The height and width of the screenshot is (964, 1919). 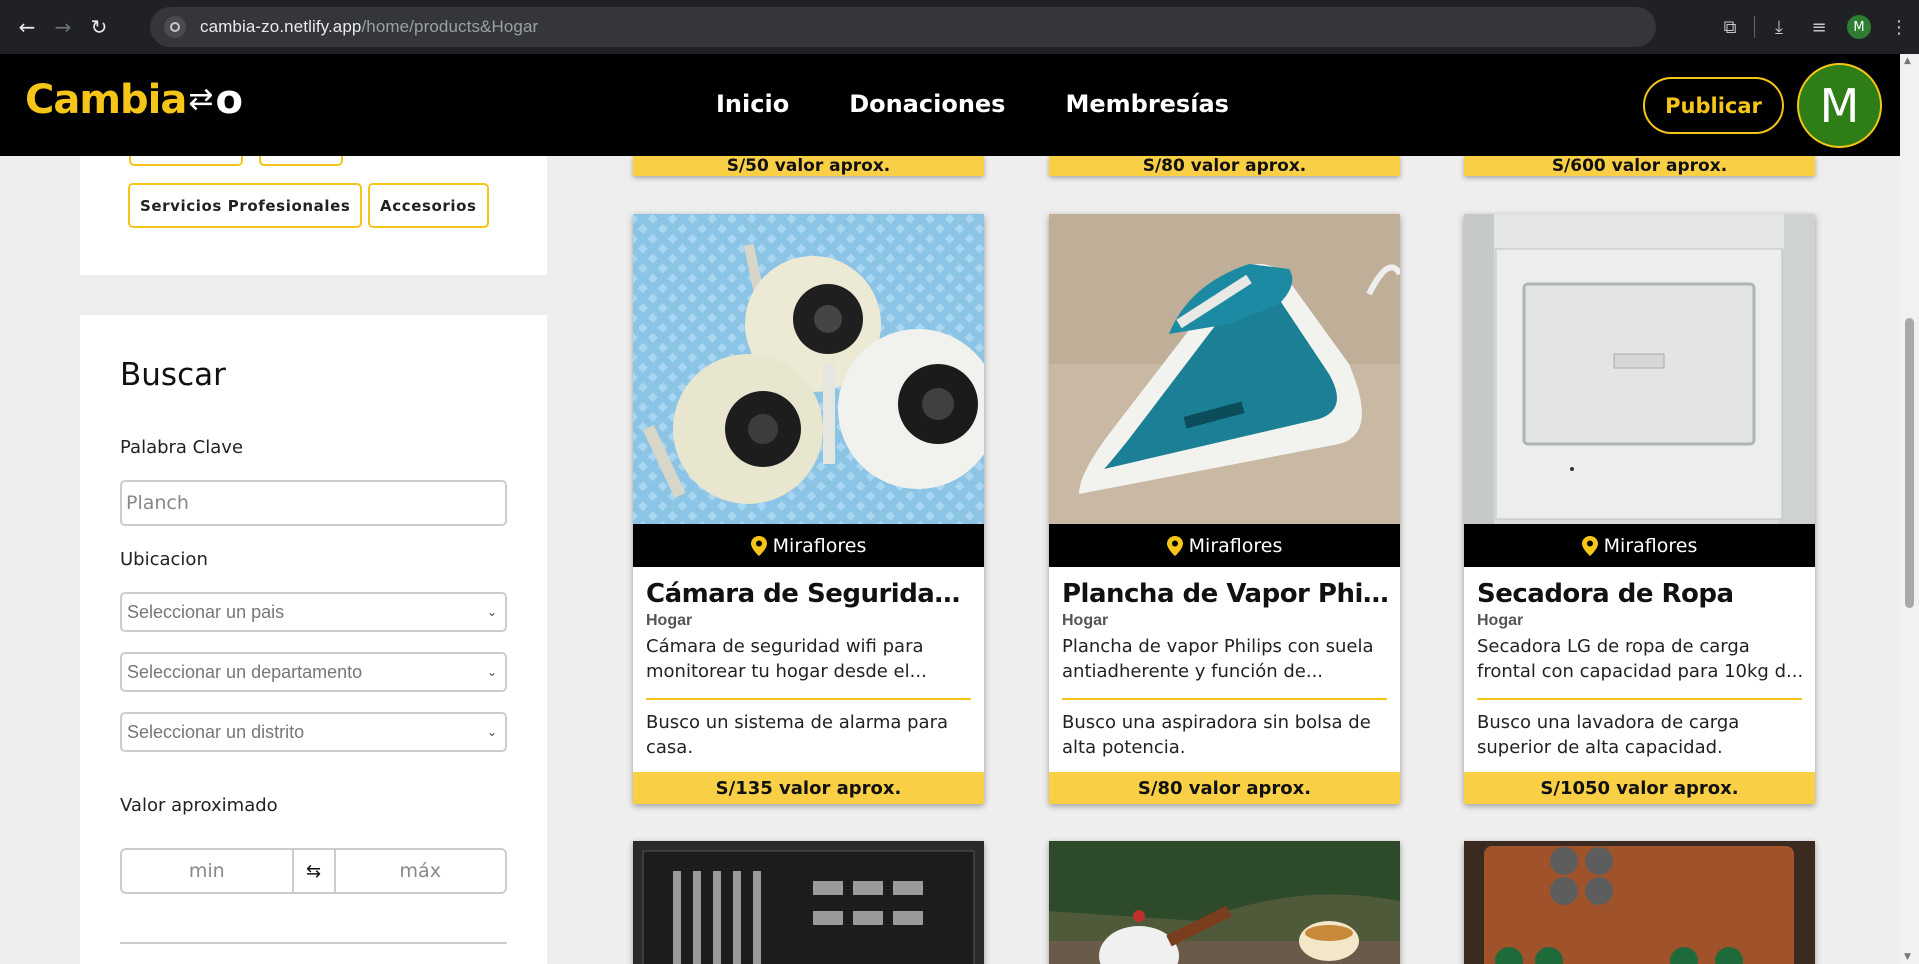 I want to click on logo-text: Cambia, so click(x=106, y=100).